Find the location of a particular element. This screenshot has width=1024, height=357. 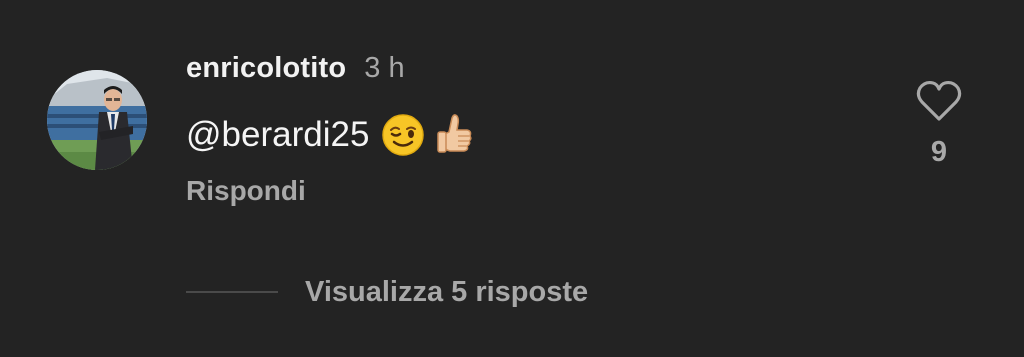

reply-button: Rispondi is located at coordinates (246, 191).